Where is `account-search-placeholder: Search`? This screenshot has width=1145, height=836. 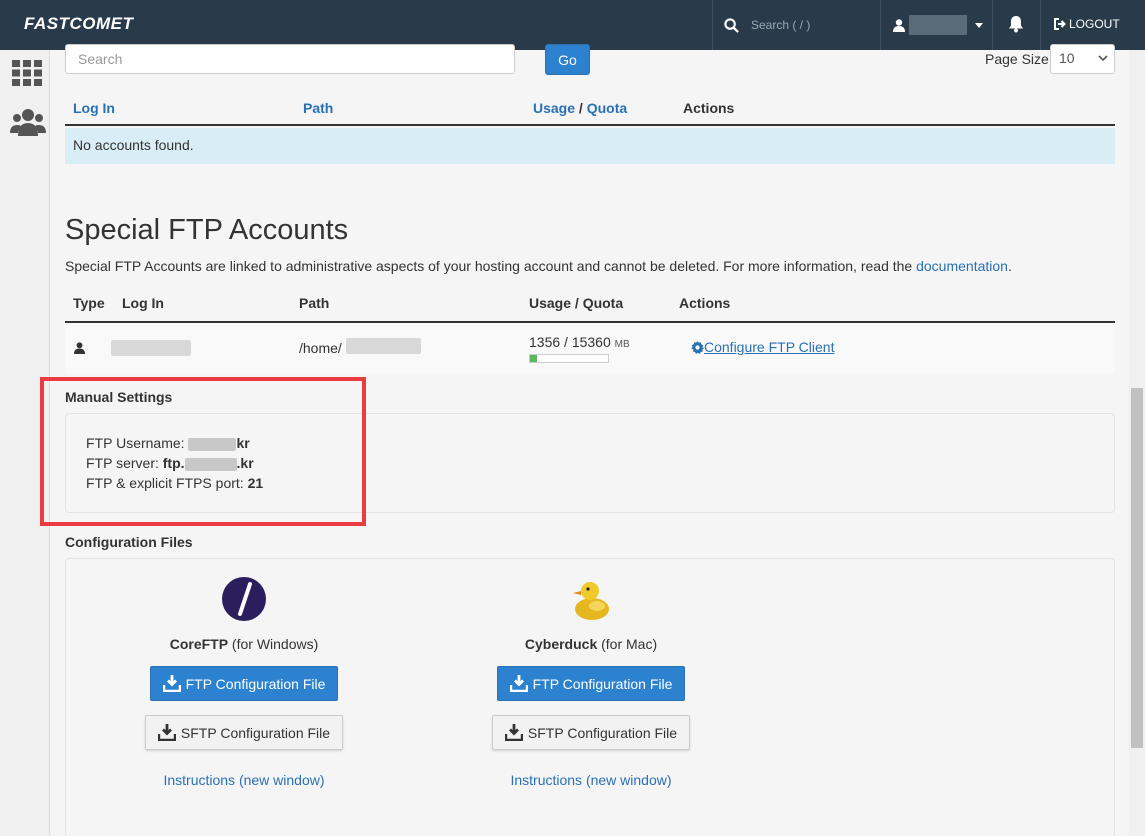
account-search-placeholder: Search is located at coordinates (100, 59).